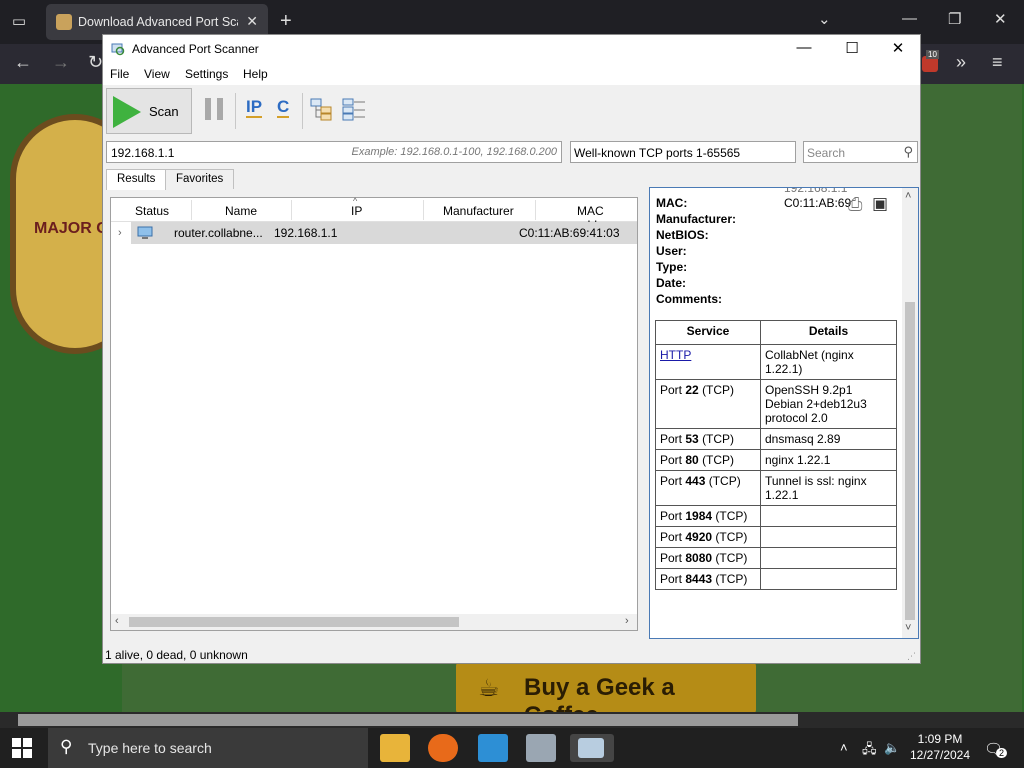 The height and width of the screenshot is (768, 1024). I want to click on port-scanner-taskbar-icon, so click(592, 748).